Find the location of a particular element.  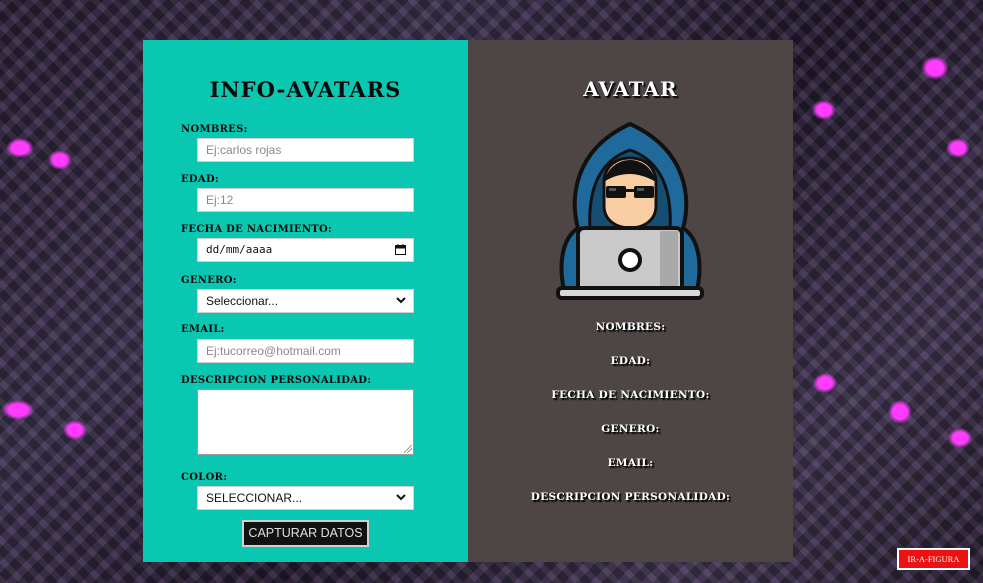

email-input: Ej:tucorreo@hotmail.com is located at coordinates (305, 351).